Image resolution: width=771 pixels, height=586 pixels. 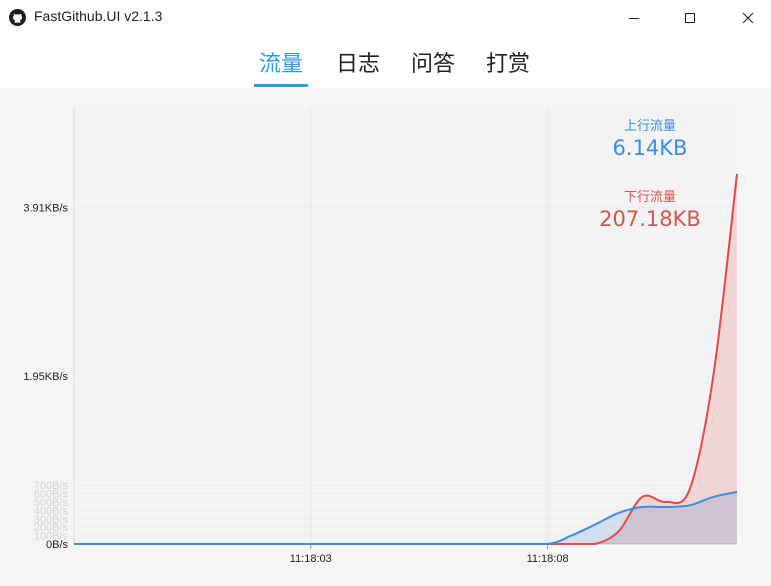 I want to click on y-tick-label: 1.95KB/s, so click(x=45, y=377).